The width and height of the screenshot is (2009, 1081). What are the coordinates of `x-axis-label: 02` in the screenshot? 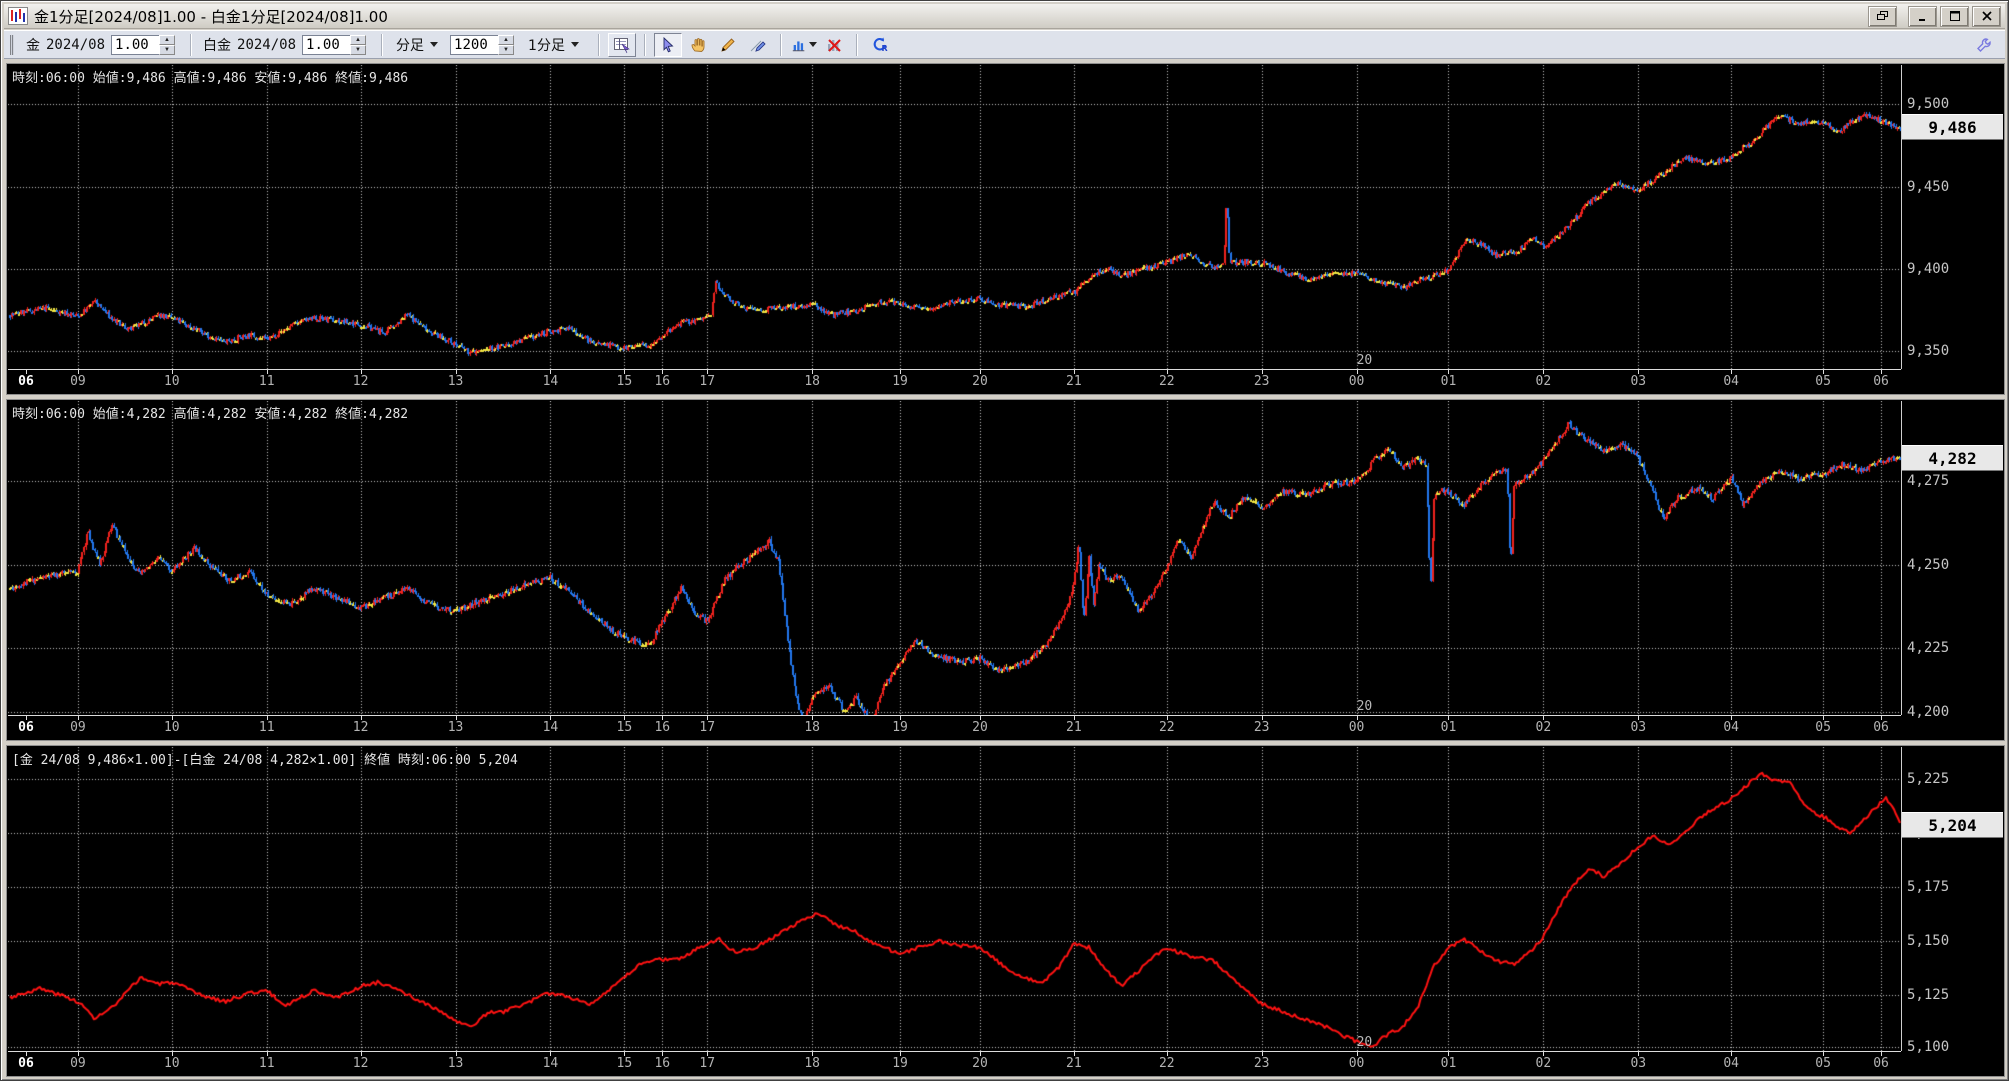 It's located at (1543, 727).